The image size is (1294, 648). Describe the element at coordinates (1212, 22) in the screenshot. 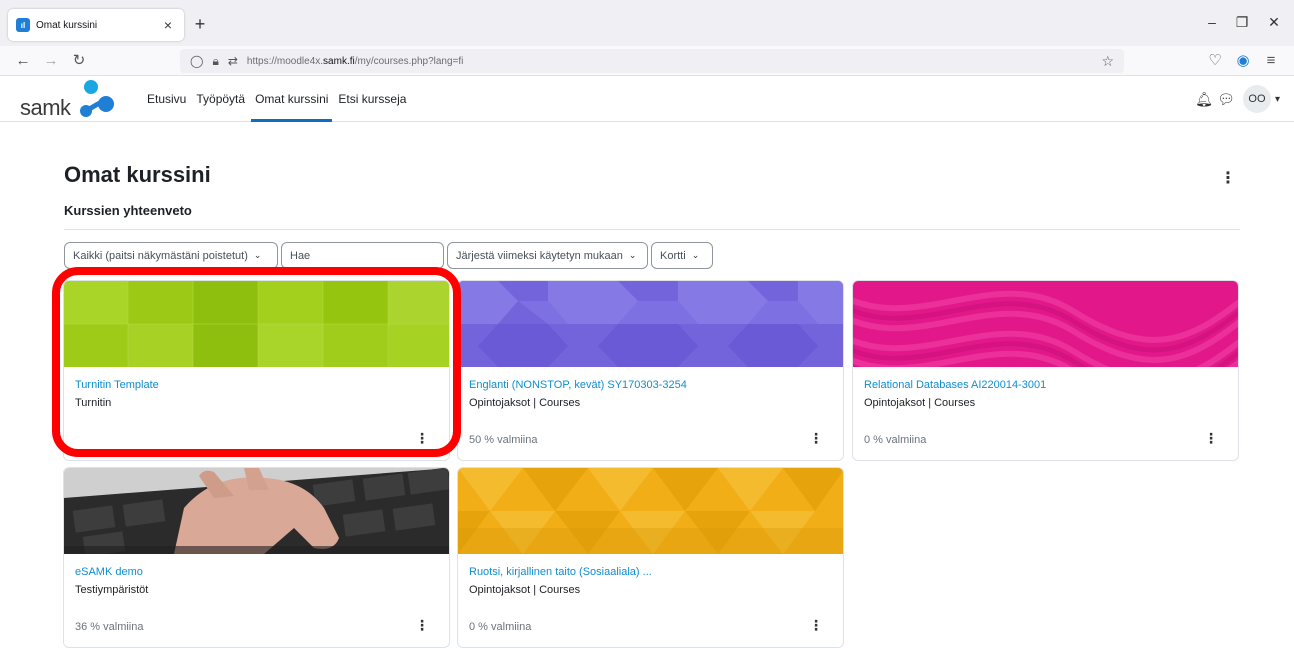

I see `minimize-window-icon: –` at that location.